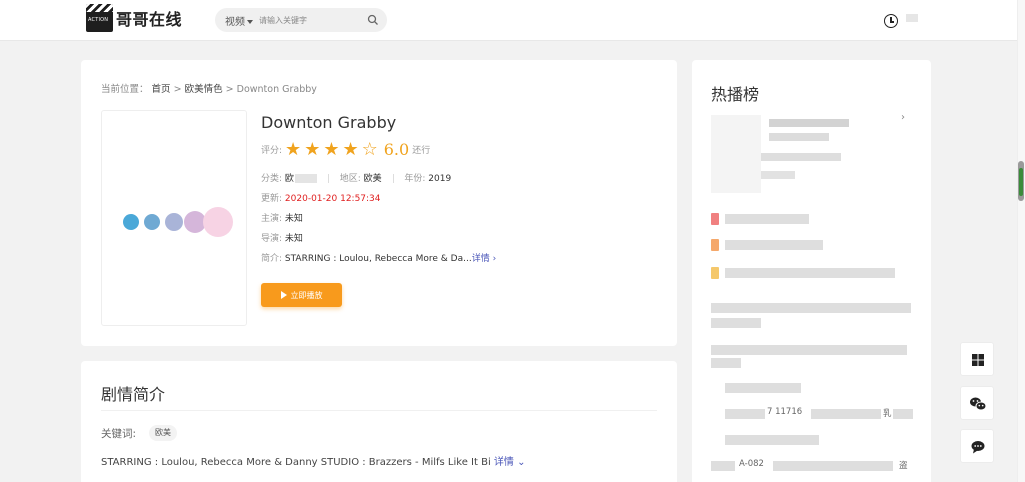 Image resolution: width=1025 pixels, height=482 pixels. What do you see at coordinates (272, 199) in the screenshot?
I see `updated-label: 更新:` at bounding box center [272, 199].